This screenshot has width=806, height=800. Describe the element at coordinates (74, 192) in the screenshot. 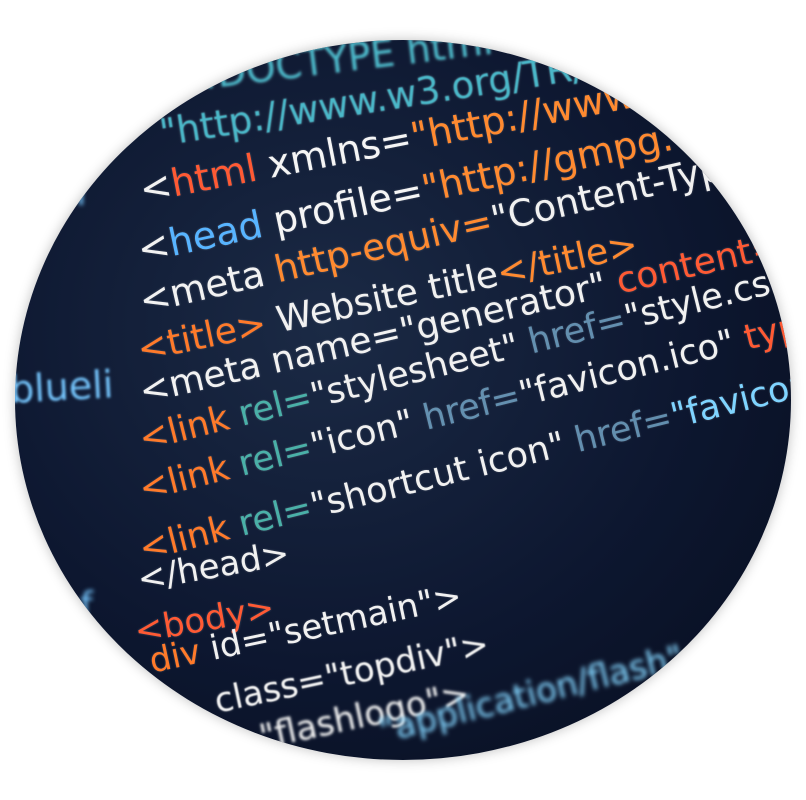

I see `side-fragment-top: n` at that location.